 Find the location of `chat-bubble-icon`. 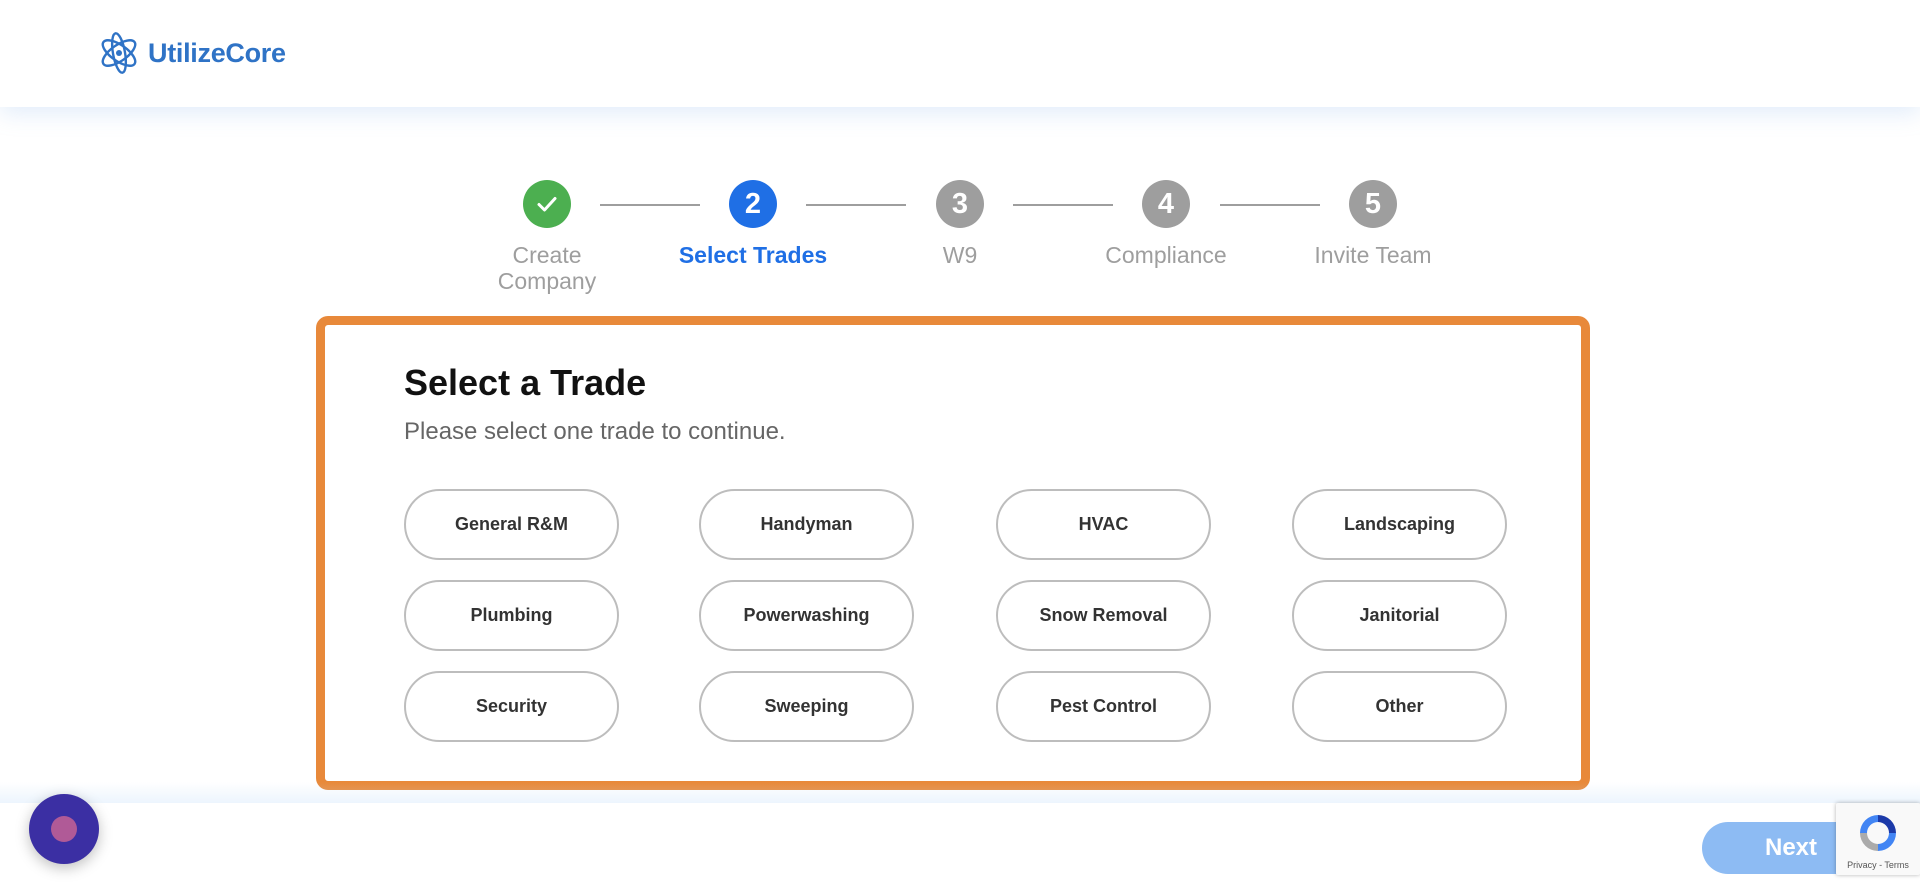

chat-bubble-icon is located at coordinates (64, 829).